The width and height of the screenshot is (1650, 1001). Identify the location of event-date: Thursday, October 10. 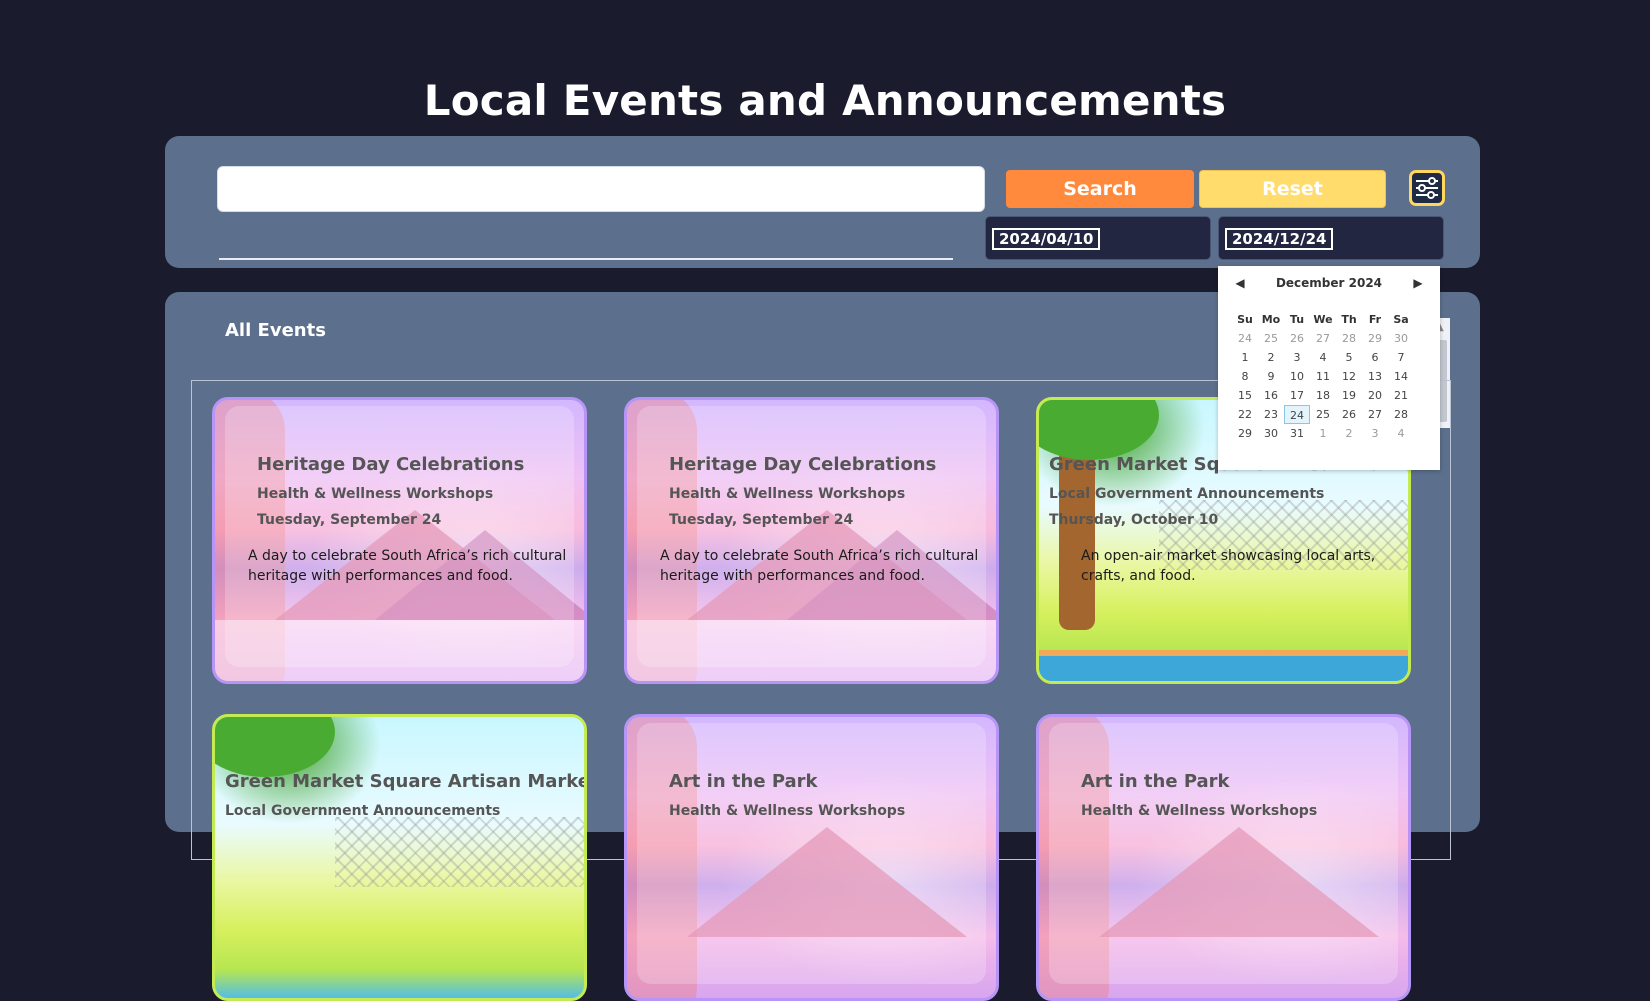
(1134, 520).